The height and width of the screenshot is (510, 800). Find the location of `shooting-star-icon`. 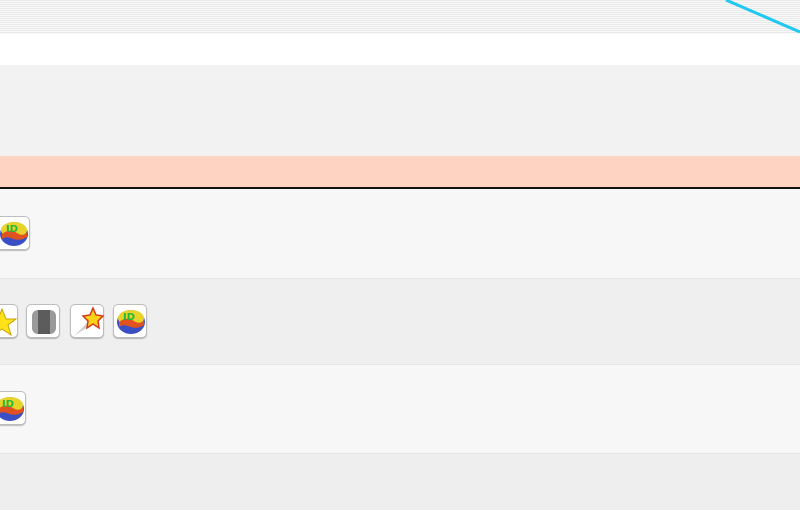

shooting-star-icon is located at coordinates (87, 321).